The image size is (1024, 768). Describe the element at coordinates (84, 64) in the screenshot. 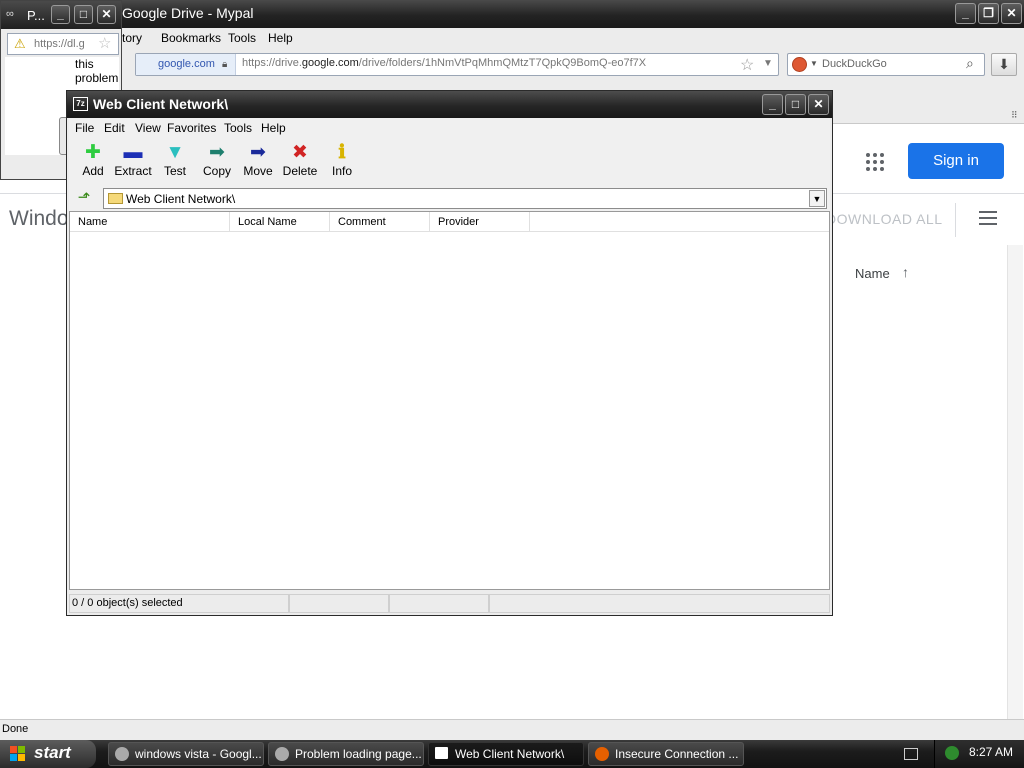

I see `popup-text-line: this` at that location.